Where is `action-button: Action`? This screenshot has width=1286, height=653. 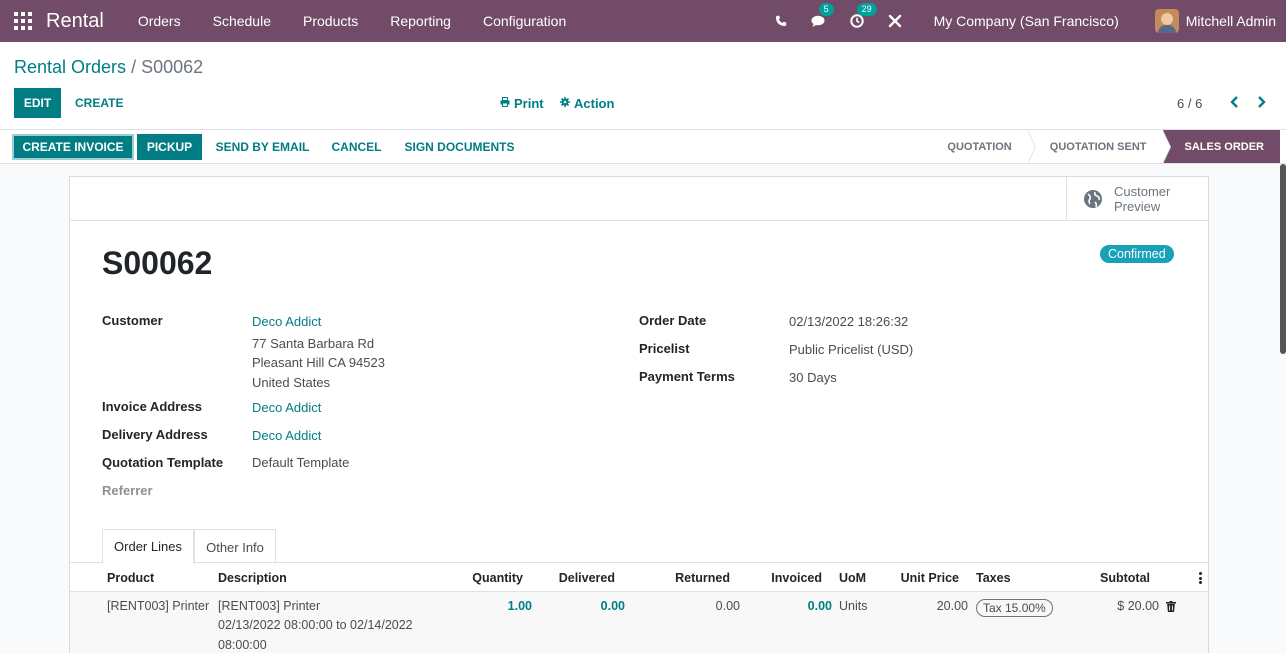
action-button: Action is located at coordinates (587, 103).